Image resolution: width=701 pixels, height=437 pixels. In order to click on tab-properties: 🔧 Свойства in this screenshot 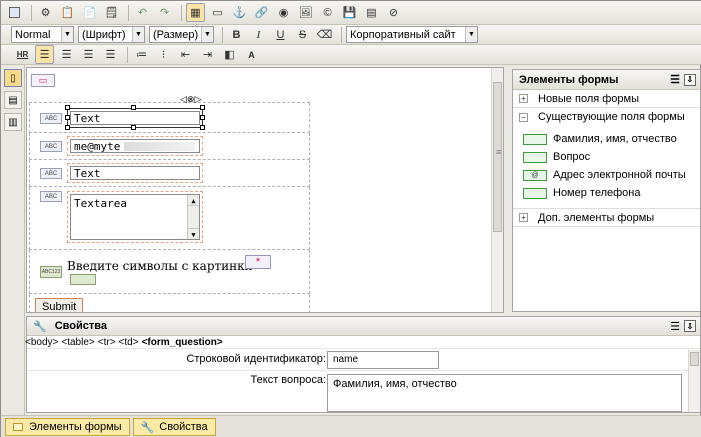, I will do `click(174, 427)`.